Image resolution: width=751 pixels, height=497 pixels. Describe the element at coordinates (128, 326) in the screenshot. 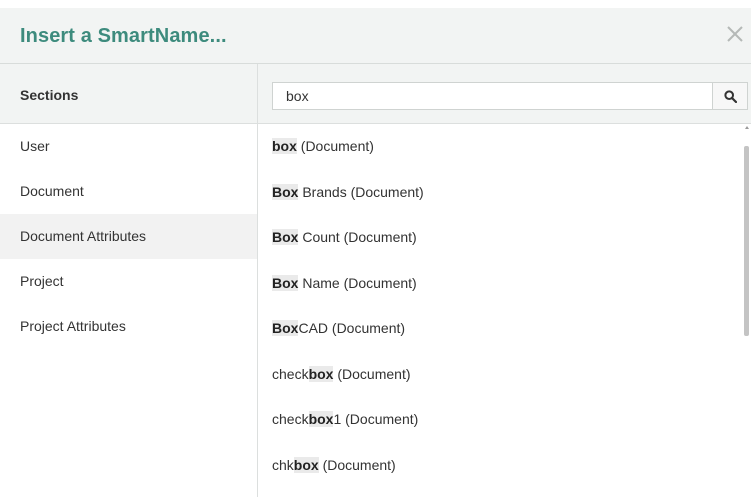

I see `section-item-project-attributes: Project Attributes` at that location.